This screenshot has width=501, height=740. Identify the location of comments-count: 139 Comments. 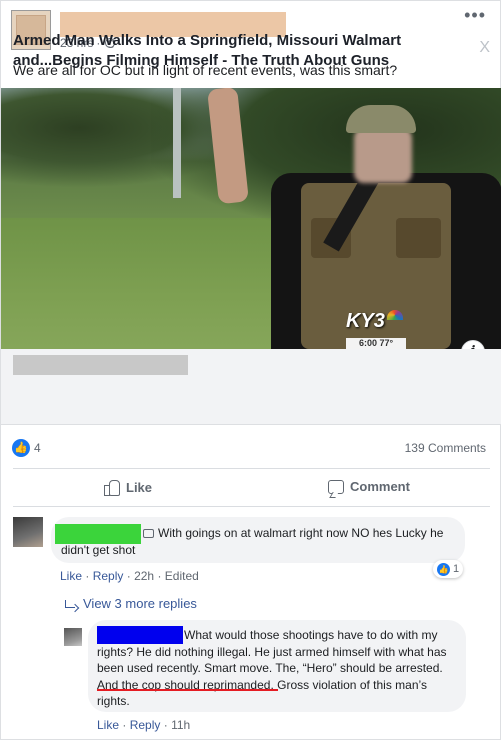
(445, 448).